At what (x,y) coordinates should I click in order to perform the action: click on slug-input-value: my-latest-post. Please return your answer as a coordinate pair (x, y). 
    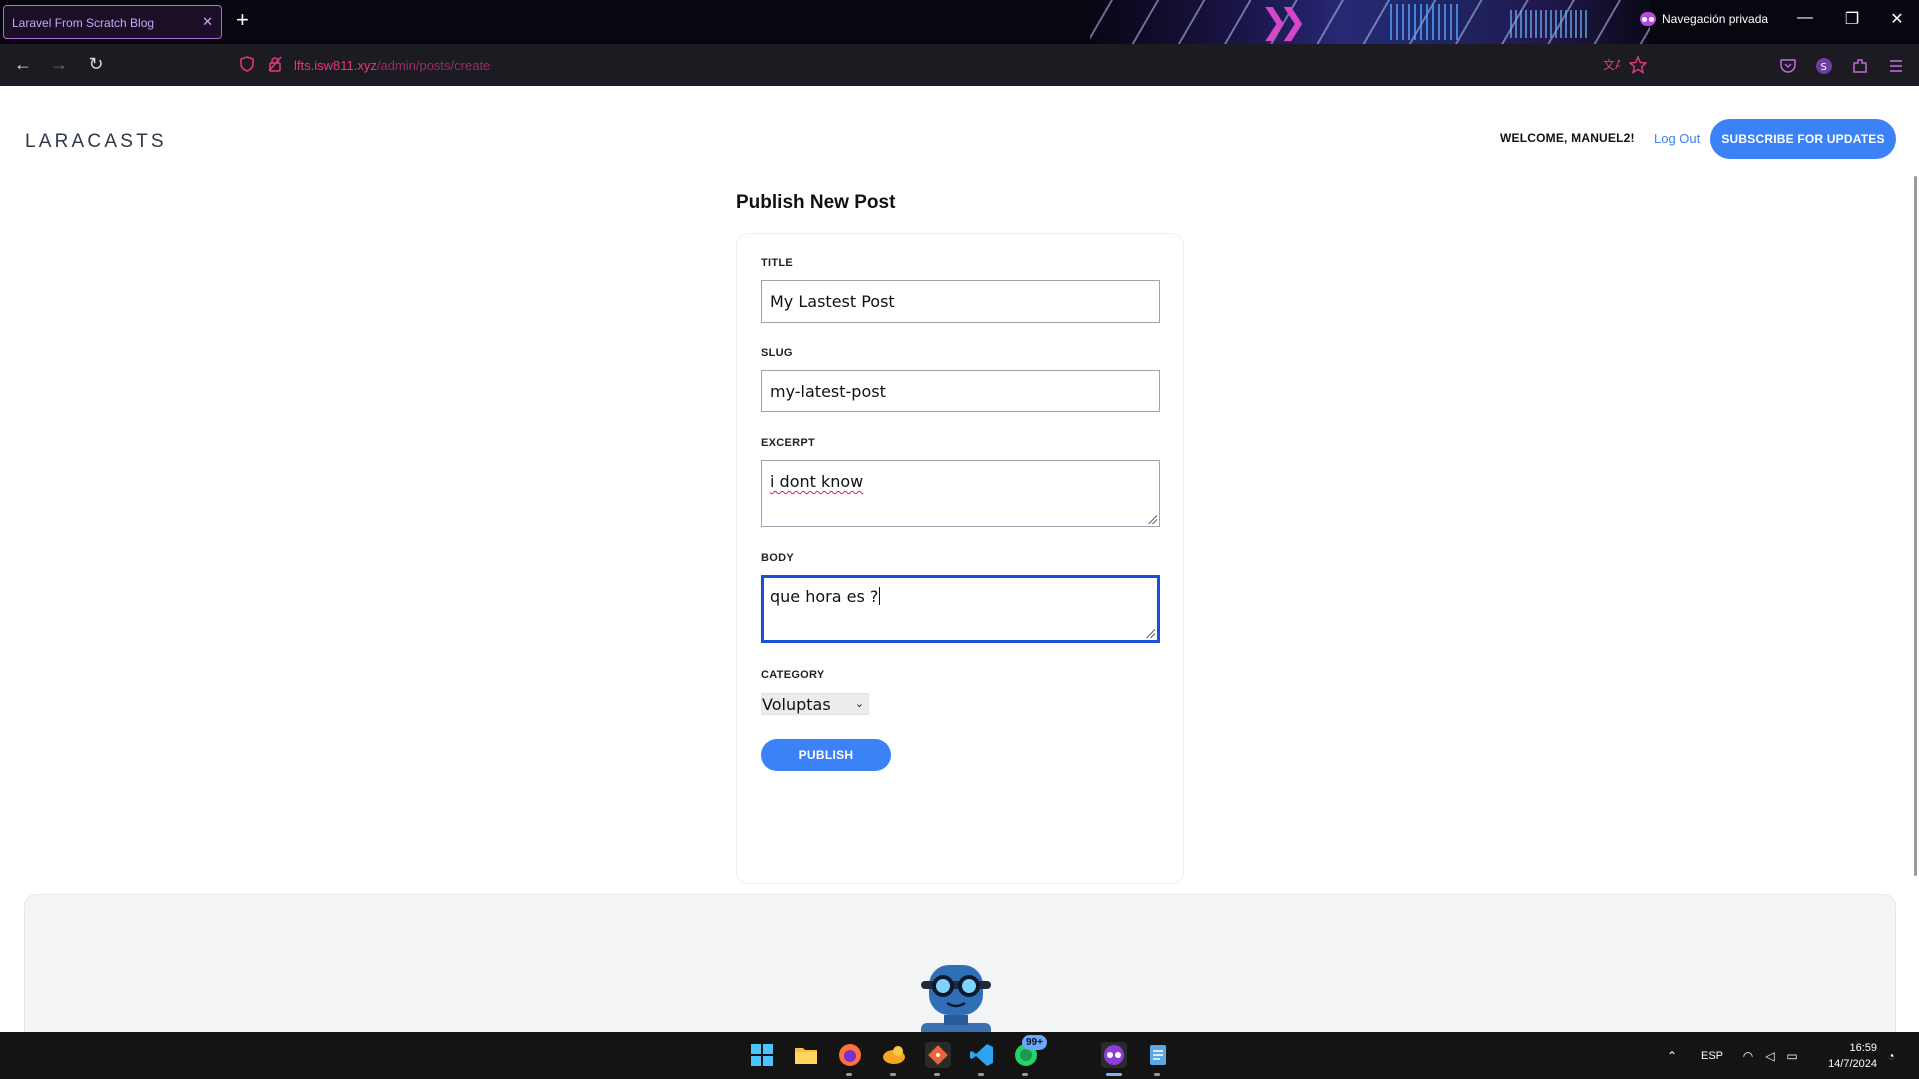
    Looking at the image, I should click on (828, 391).